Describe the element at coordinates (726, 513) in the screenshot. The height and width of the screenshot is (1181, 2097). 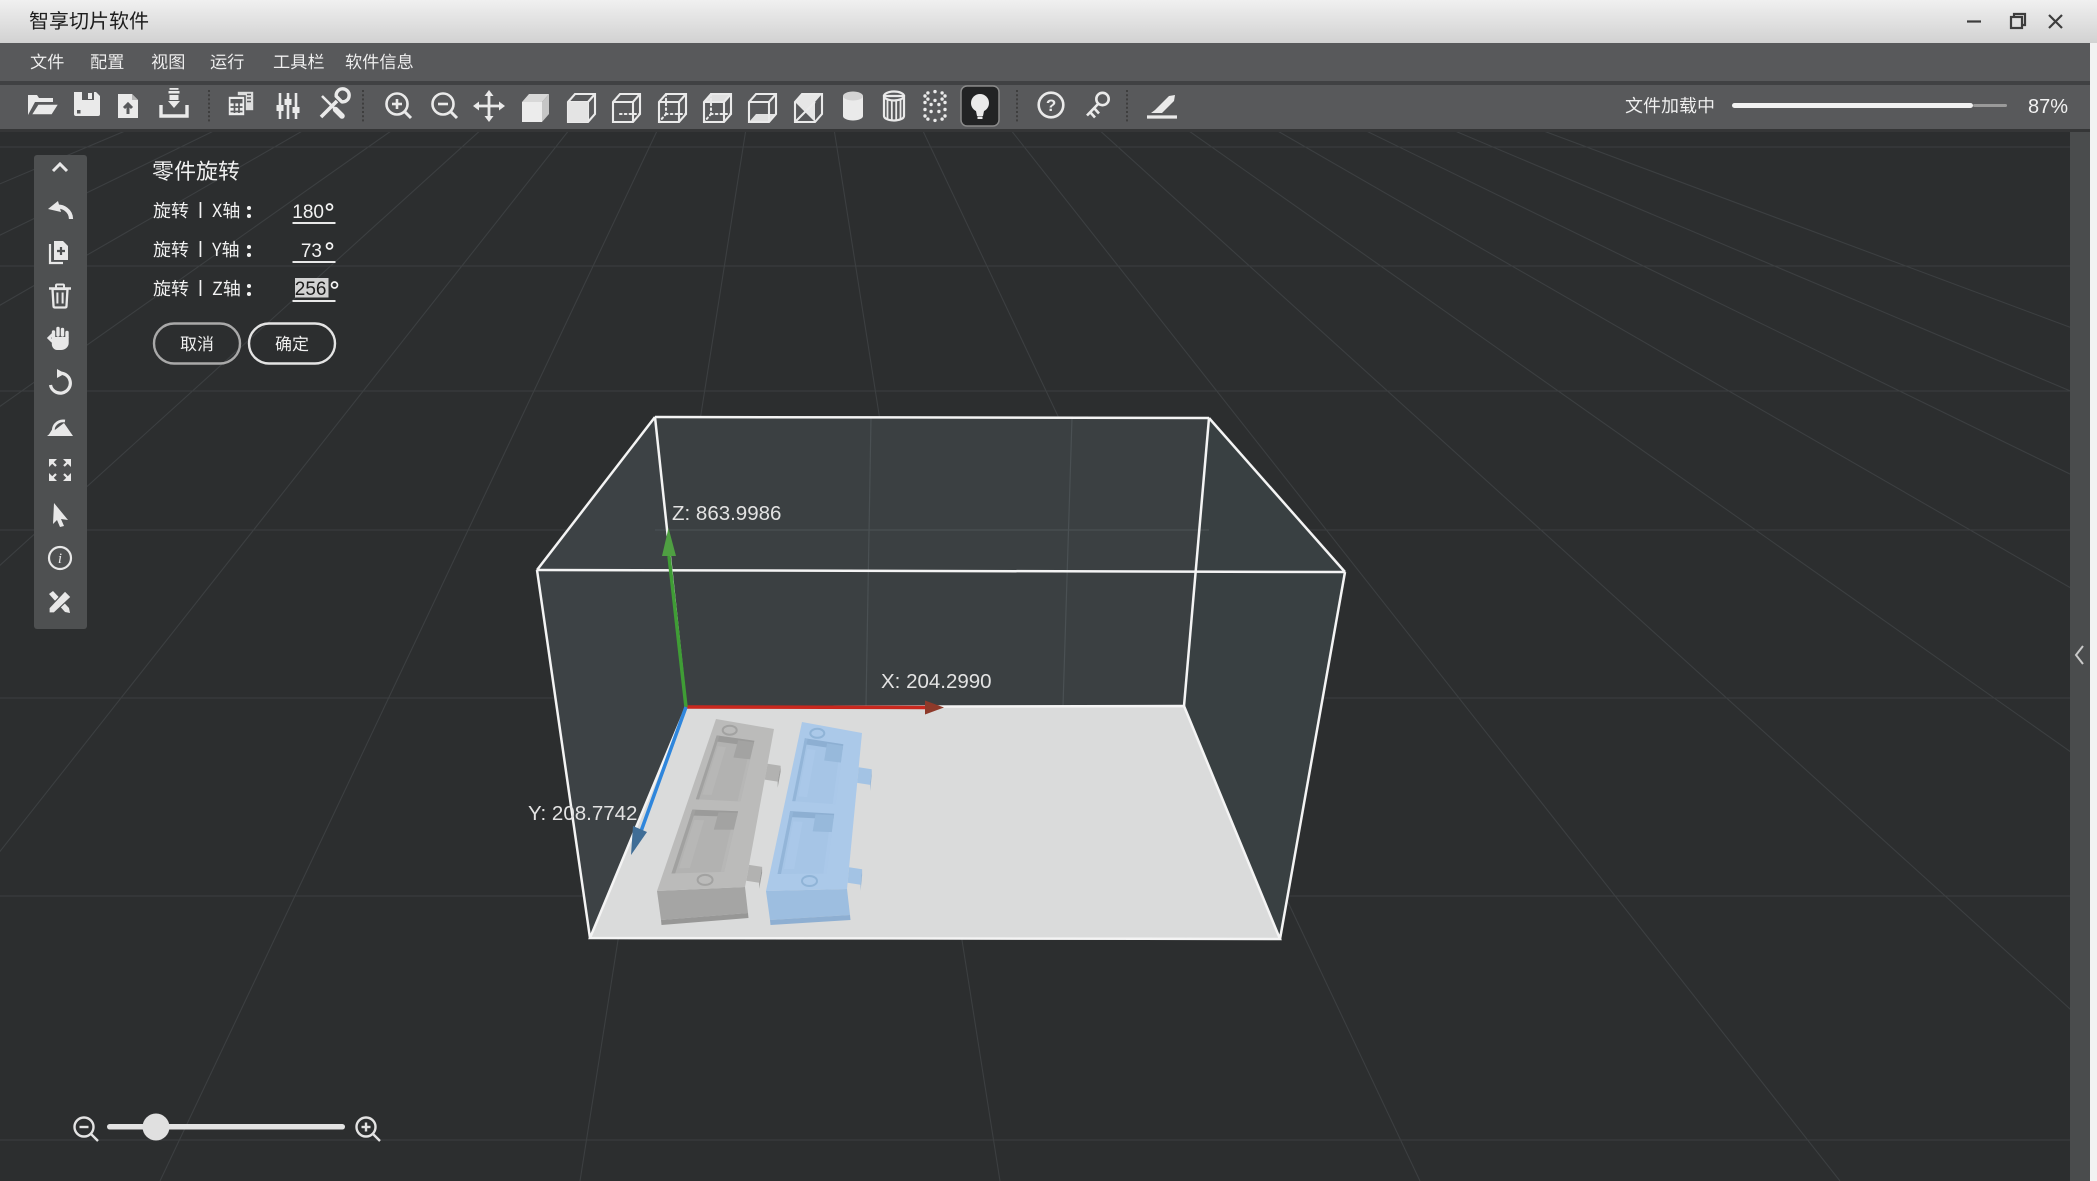
I see `svg-text: Z: 863.9986` at that location.